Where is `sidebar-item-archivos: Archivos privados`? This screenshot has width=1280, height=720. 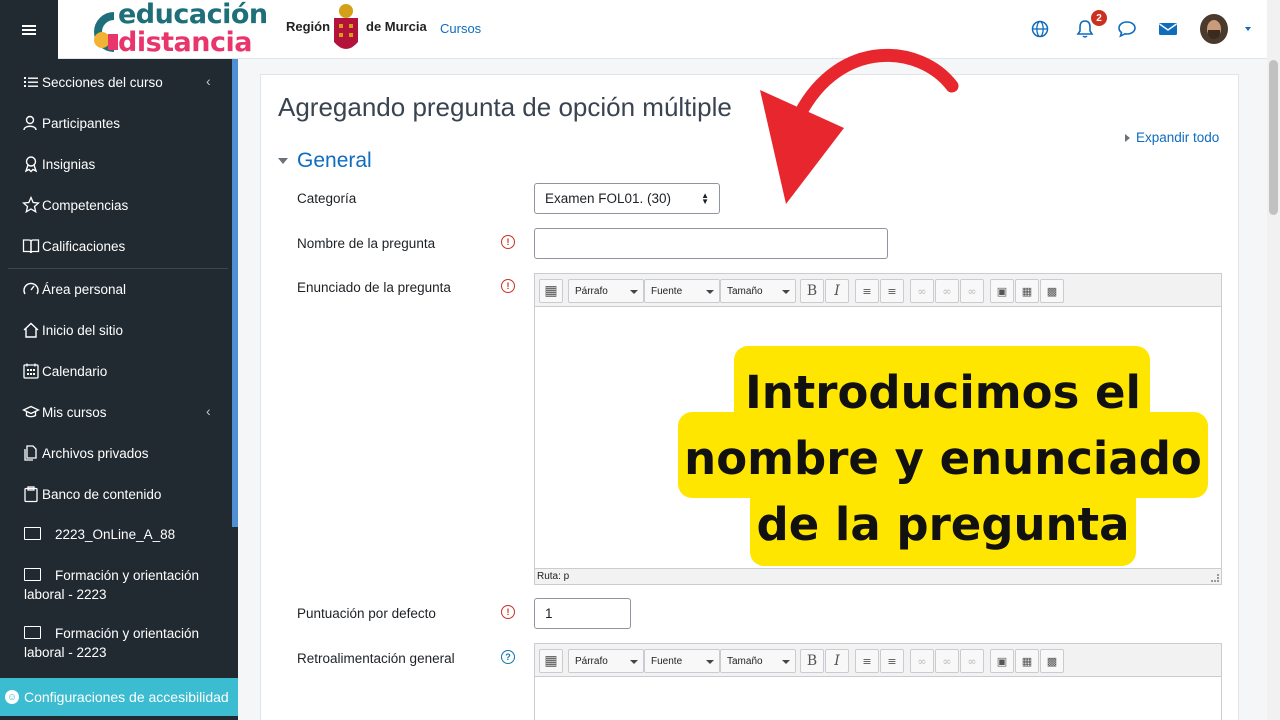
sidebar-item-archivos: Archivos privados is located at coordinates (85, 453).